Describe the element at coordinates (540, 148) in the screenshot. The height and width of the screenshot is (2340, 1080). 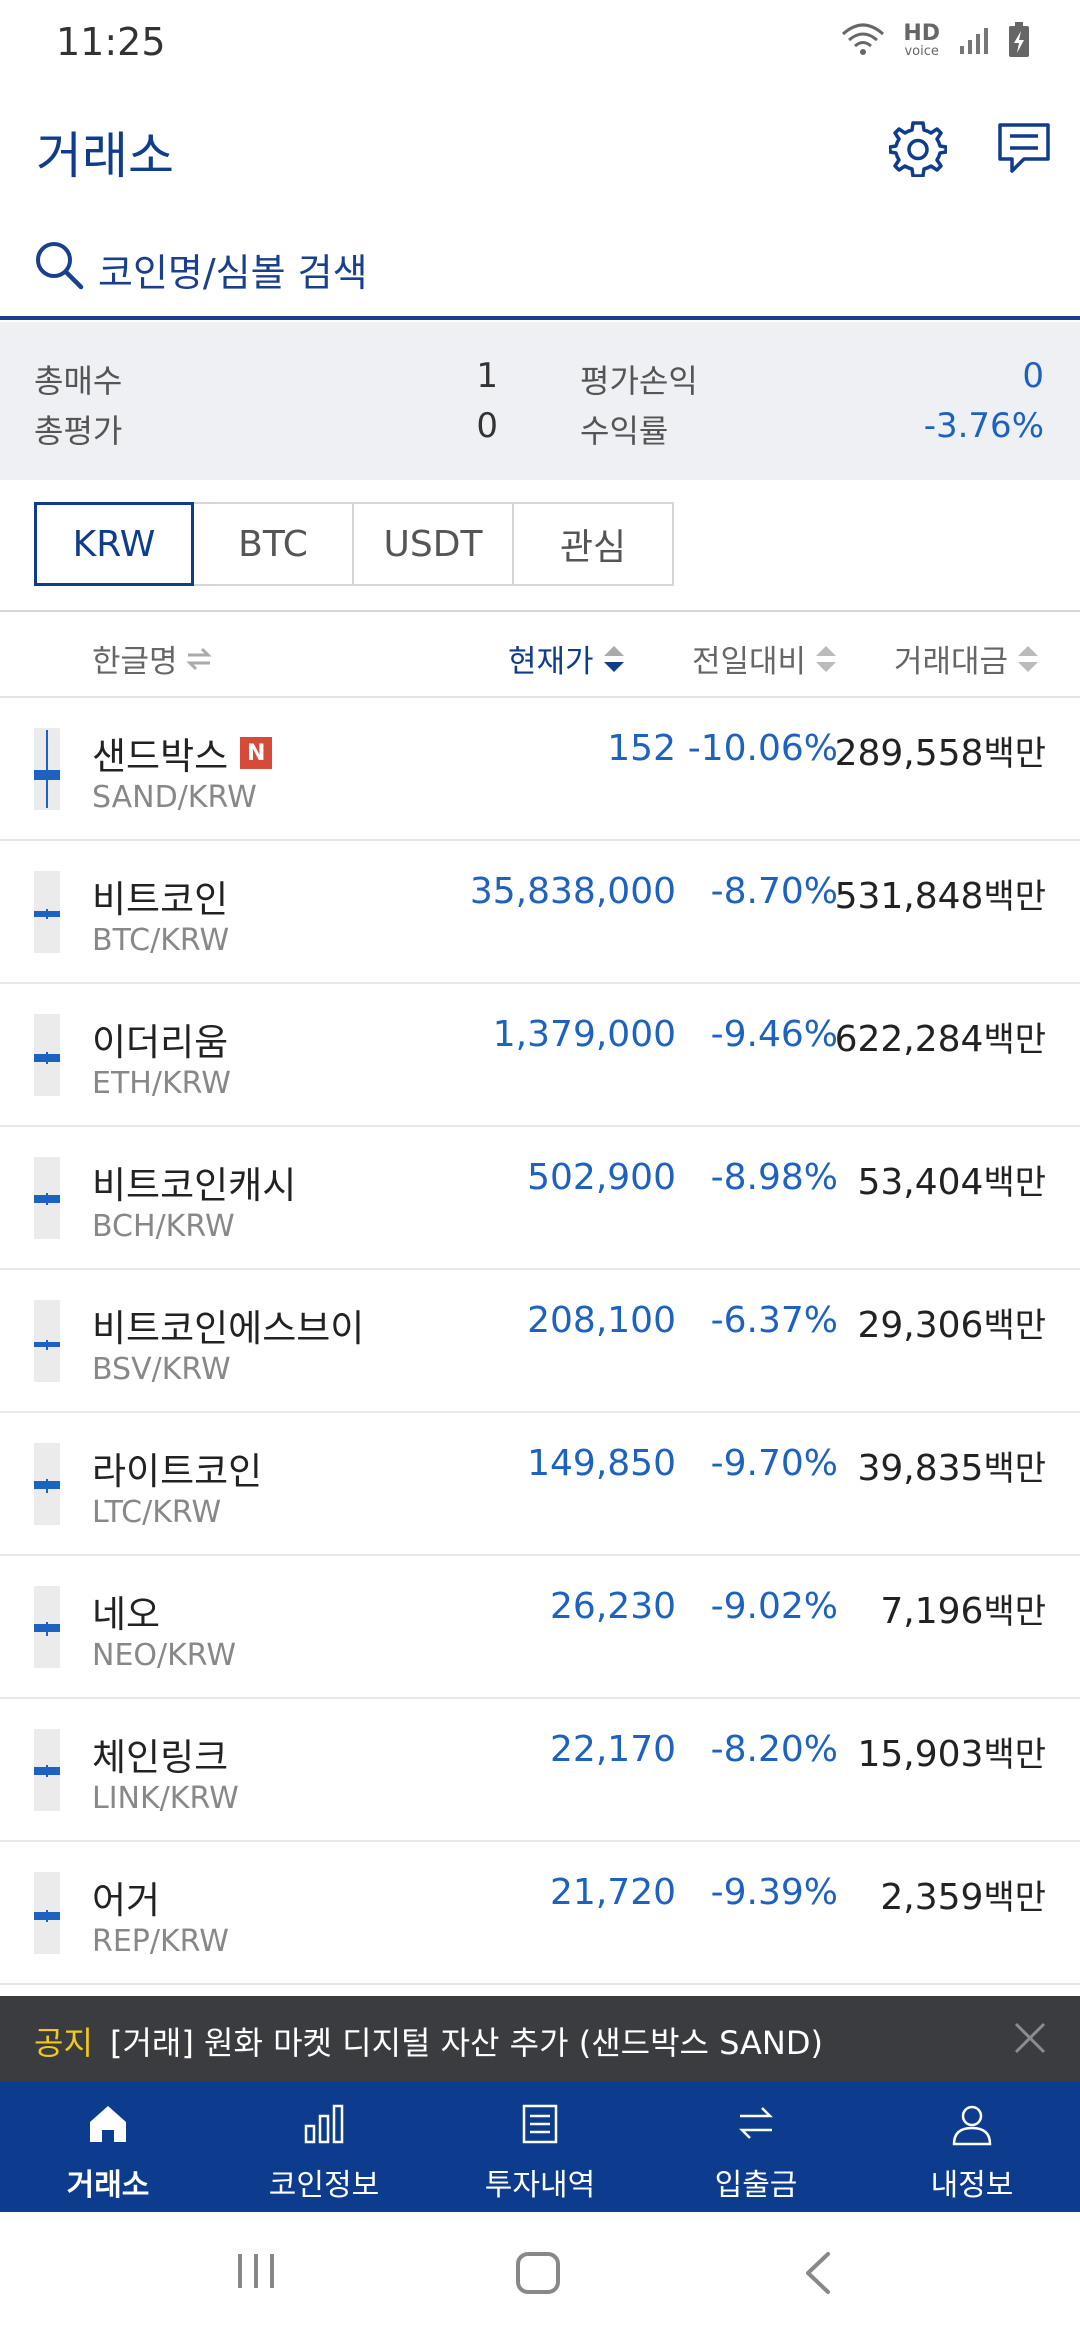
I see `app-header: 거래소` at that location.